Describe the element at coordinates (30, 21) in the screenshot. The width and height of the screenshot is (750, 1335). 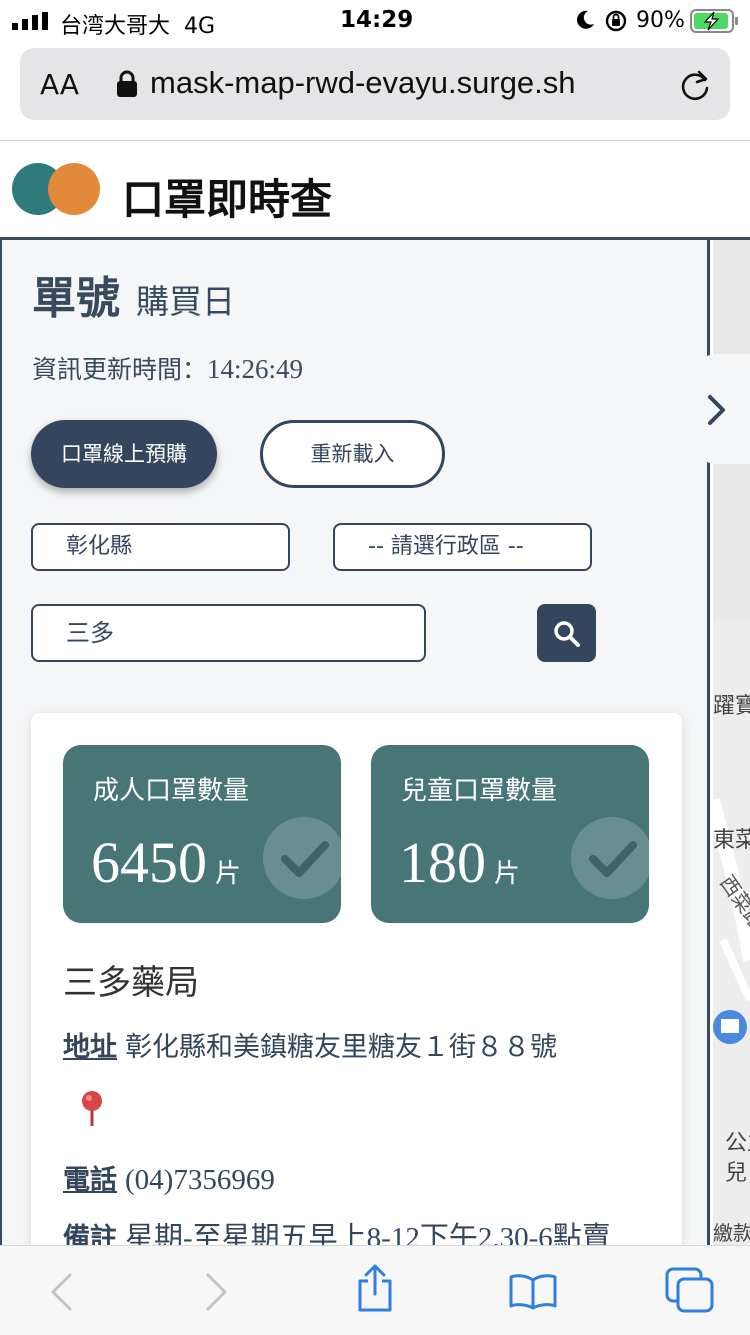
I see `signal-icon` at that location.